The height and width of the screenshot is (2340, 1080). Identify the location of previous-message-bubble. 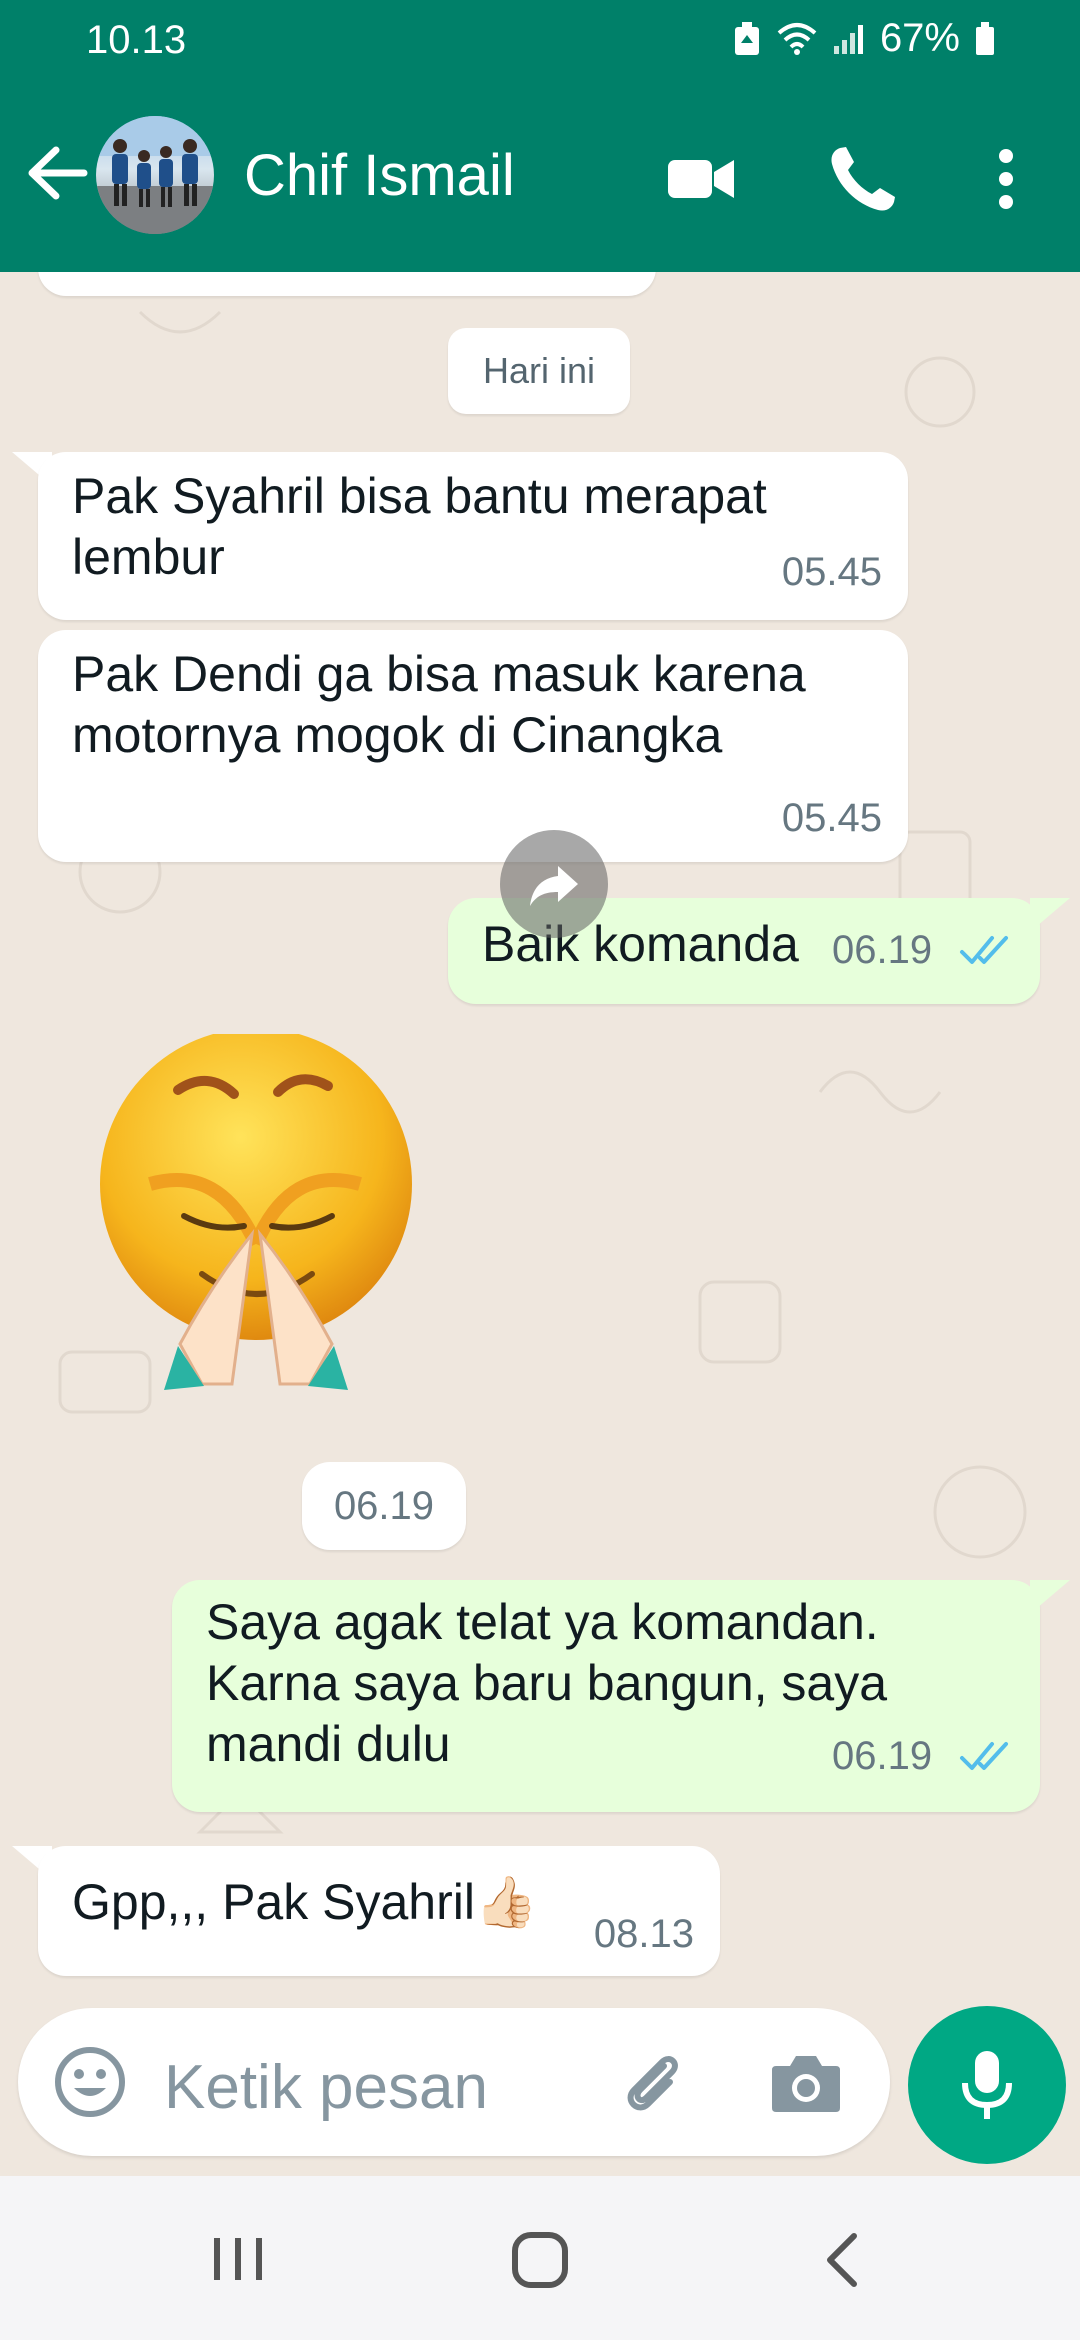
(347, 284).